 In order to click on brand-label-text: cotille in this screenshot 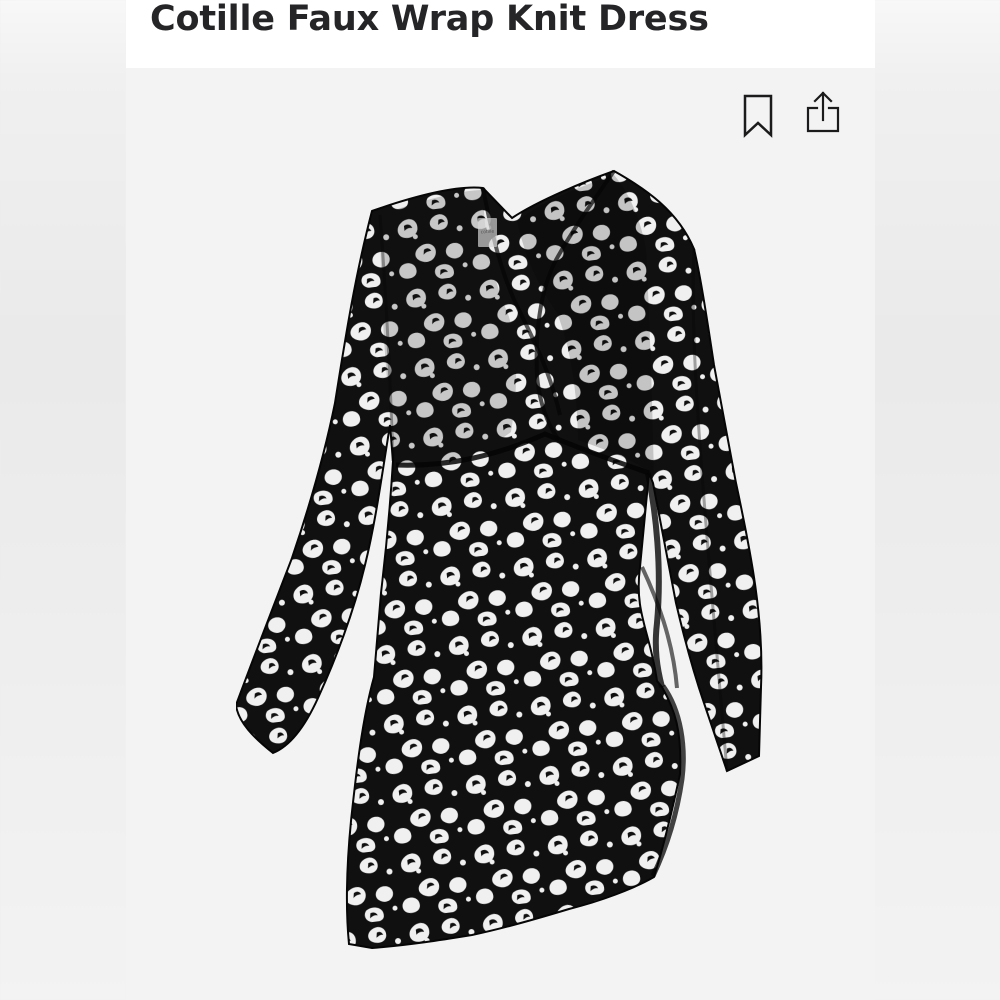, I will do `click(488, 232)`.